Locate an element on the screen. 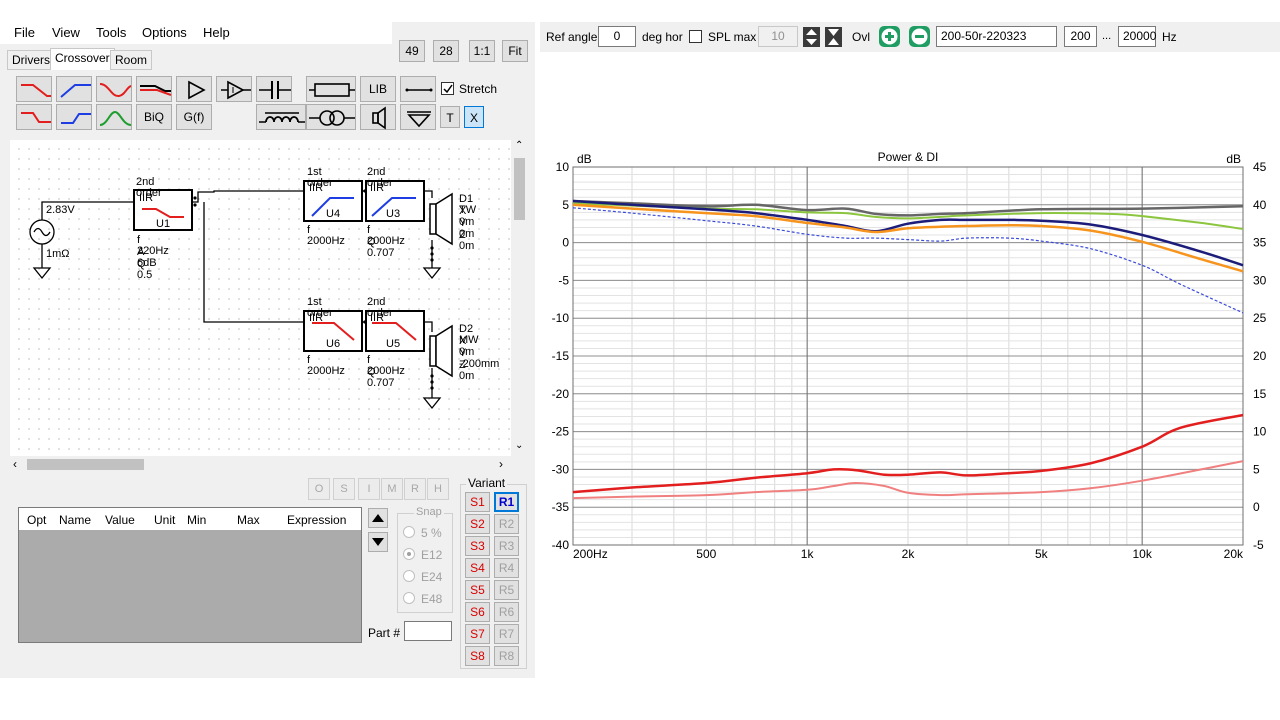 This screenshot has width=1280, height=720. variant-s5-button: S5 is located at coordinates (477, 590).